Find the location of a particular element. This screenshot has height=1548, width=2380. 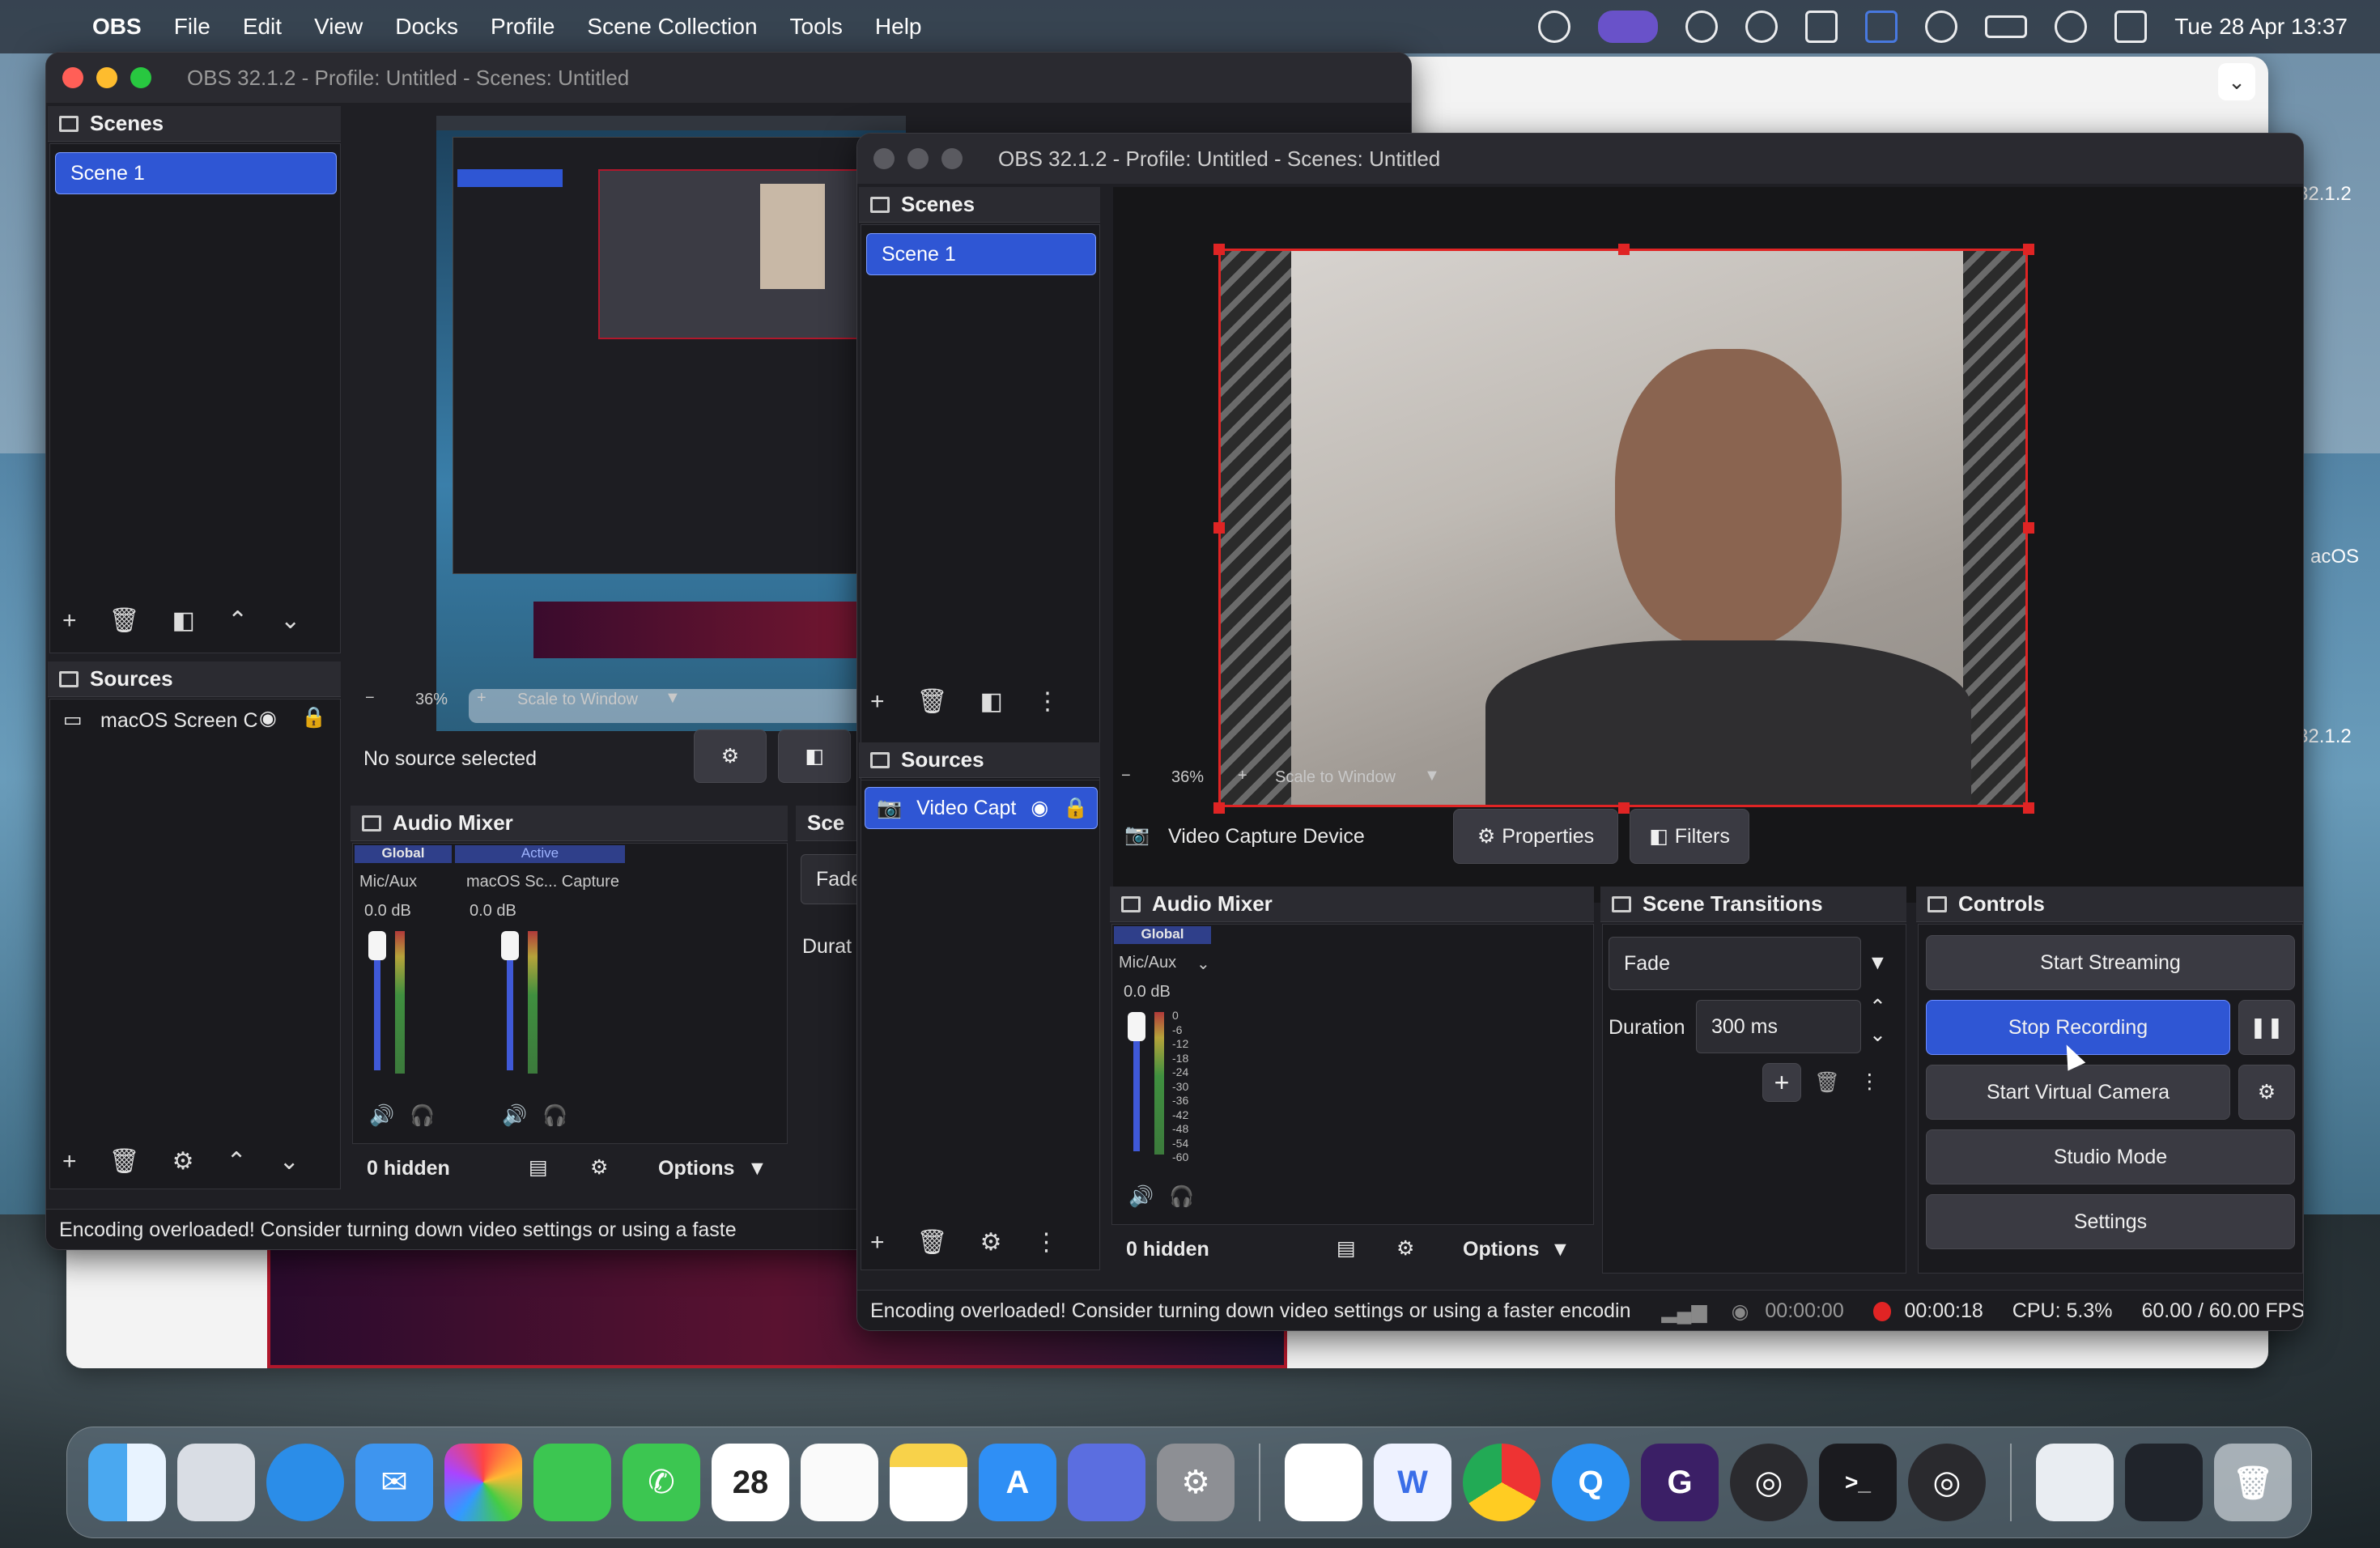

duration-down-icon: ⌄ is located at coordinates (1878, 1035).